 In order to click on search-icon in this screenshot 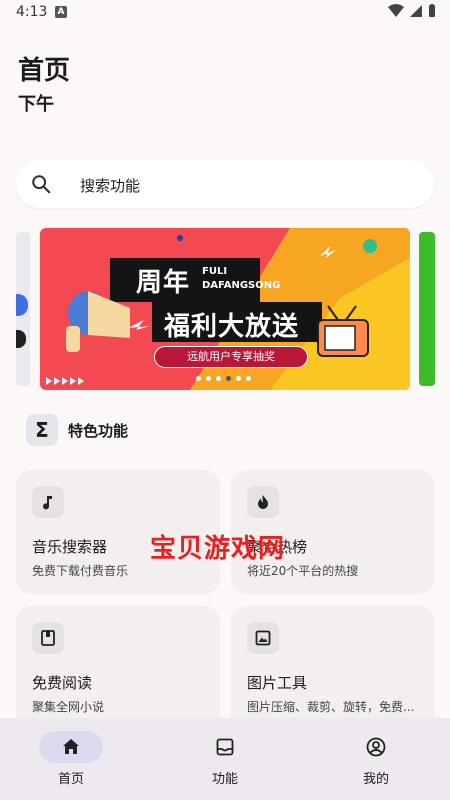, I will do `click(41, 184)`.